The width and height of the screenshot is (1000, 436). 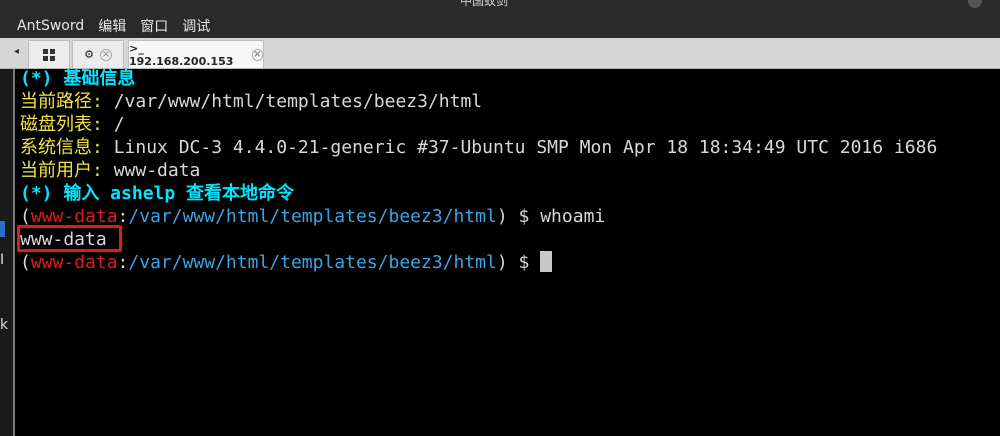 I want to click on terminal-cursor, so click(x=546, y=261).